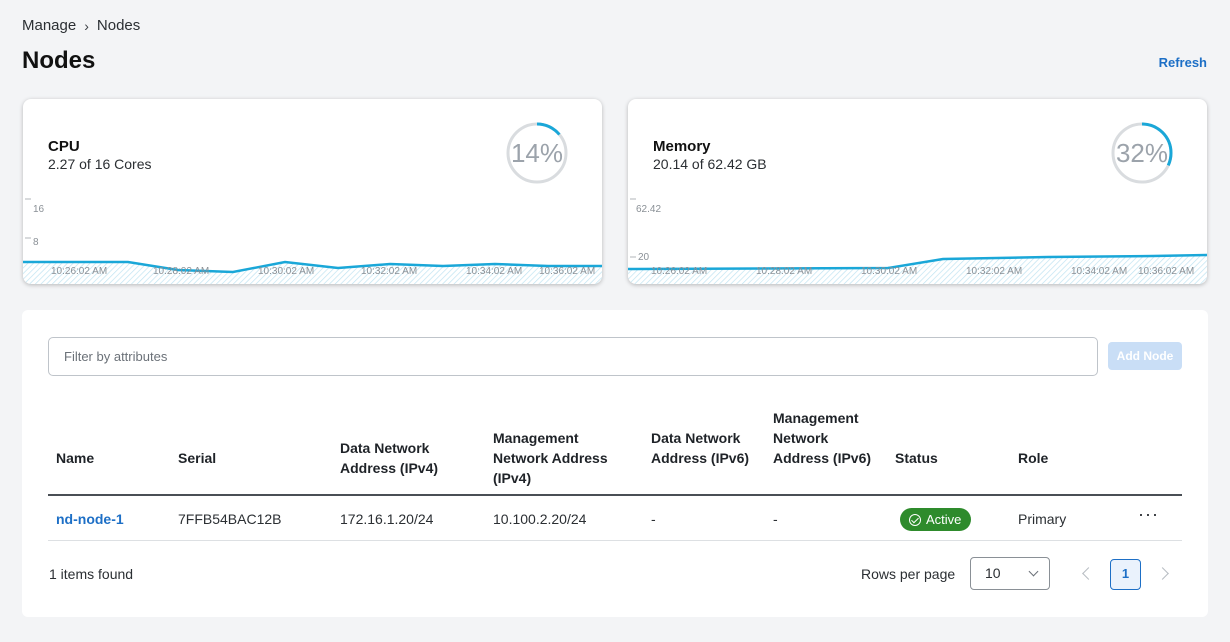 The image size is (1230, 642). Describe the element at coordinates (1099, 271) in the screenshot. I see `memory-x-tick-5: 10:34:02 AM` at that location.